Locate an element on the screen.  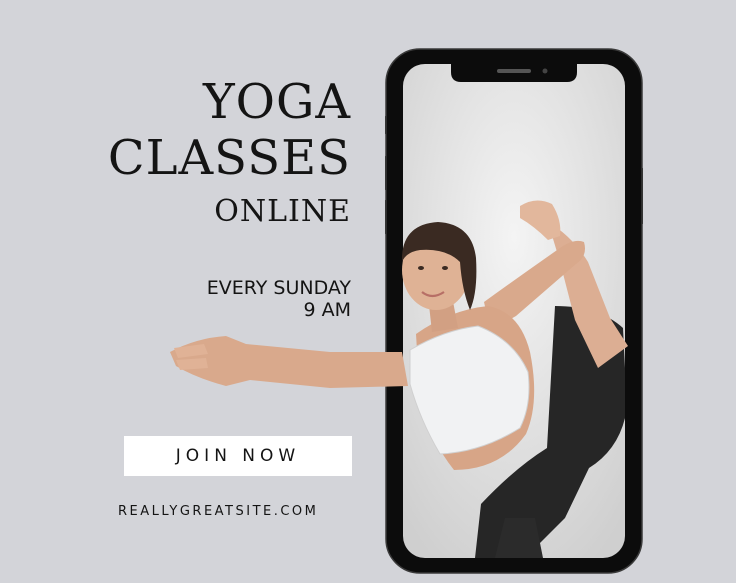
yoga-raised-leg is located at coordinates (588, 295).